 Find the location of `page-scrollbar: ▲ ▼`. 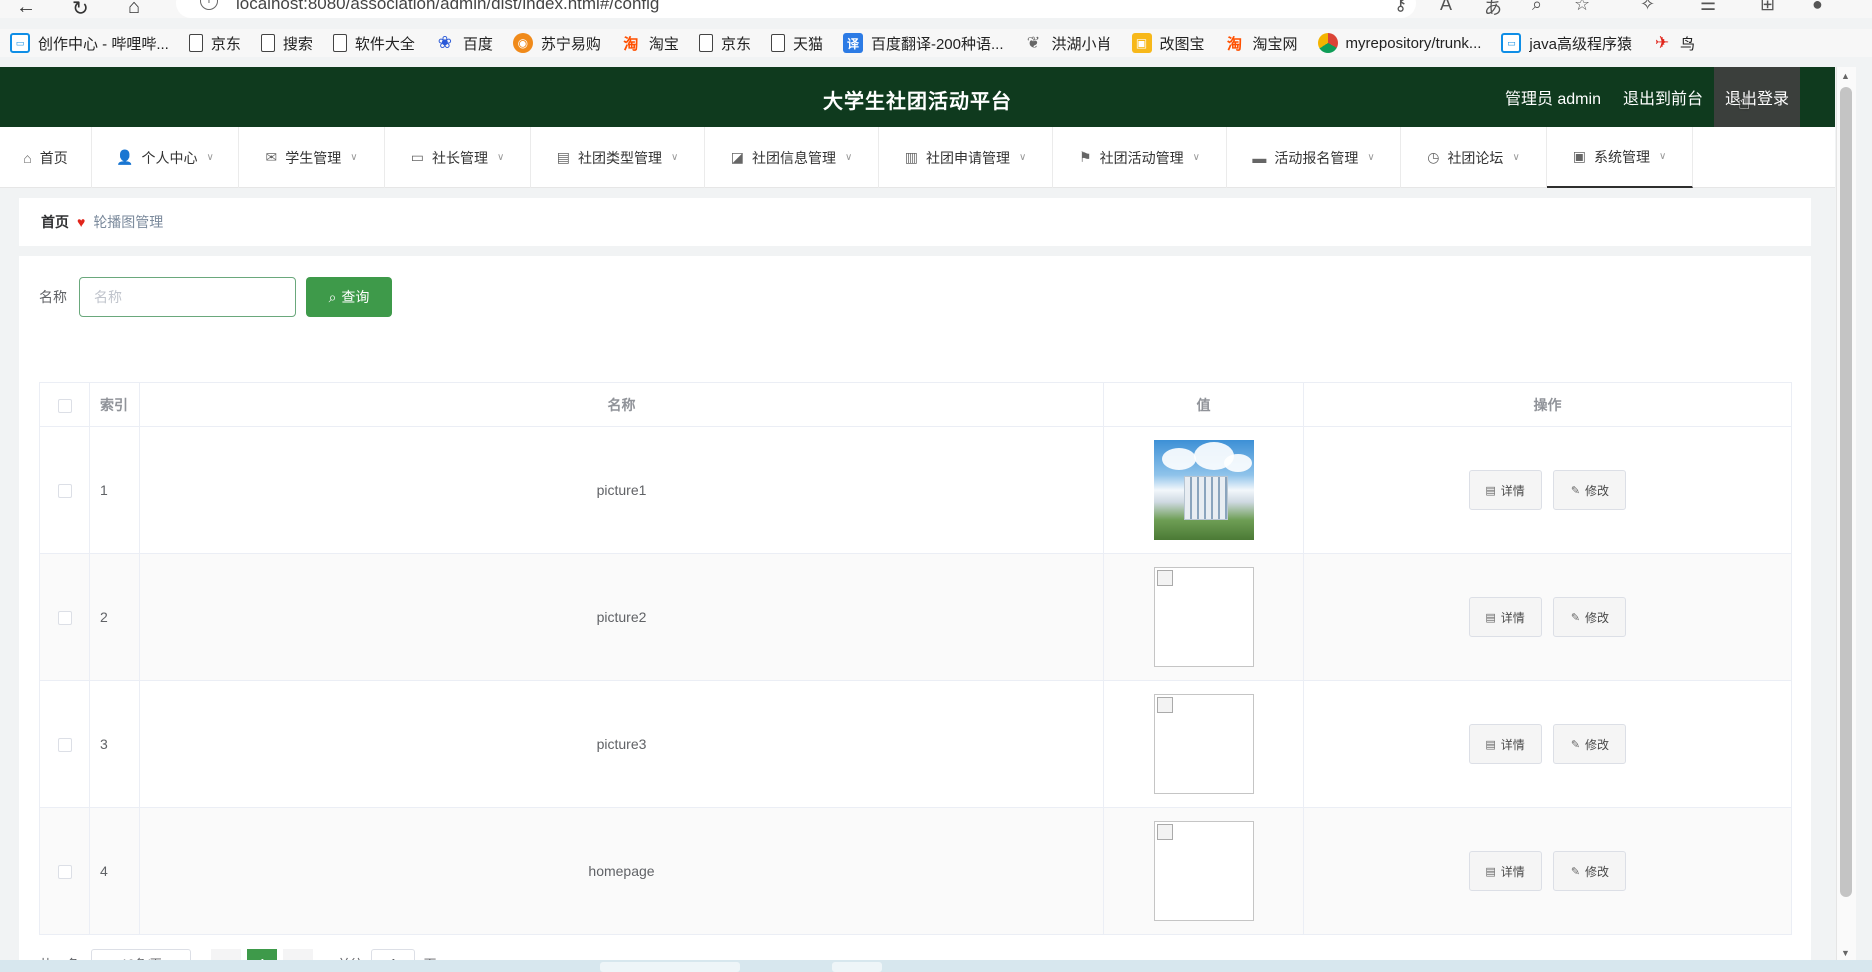

page-scrollbar: ▲ ▼ is located at coordinates (1846, 514).